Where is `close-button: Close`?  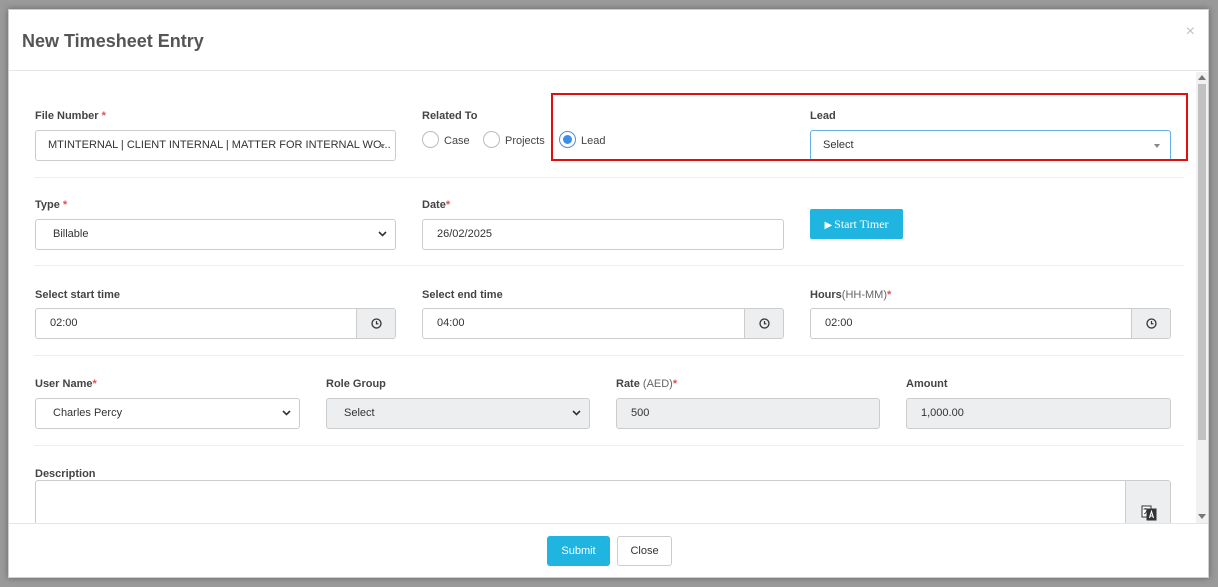
close-button: Close is located at coordinates (644, 551).